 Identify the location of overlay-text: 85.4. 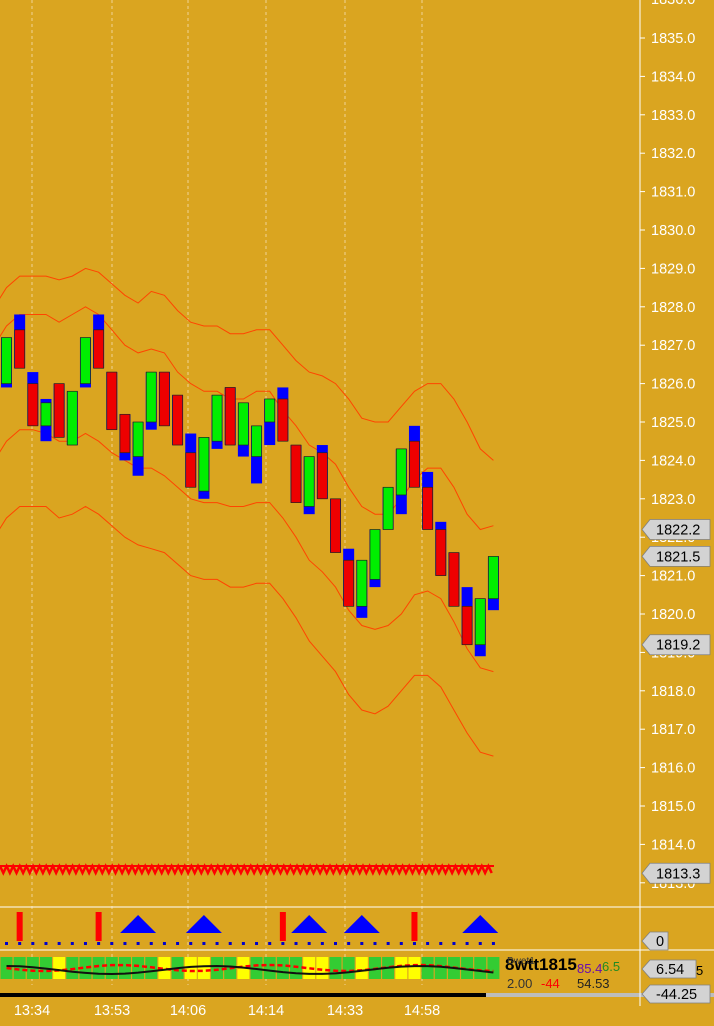
(589, 968).